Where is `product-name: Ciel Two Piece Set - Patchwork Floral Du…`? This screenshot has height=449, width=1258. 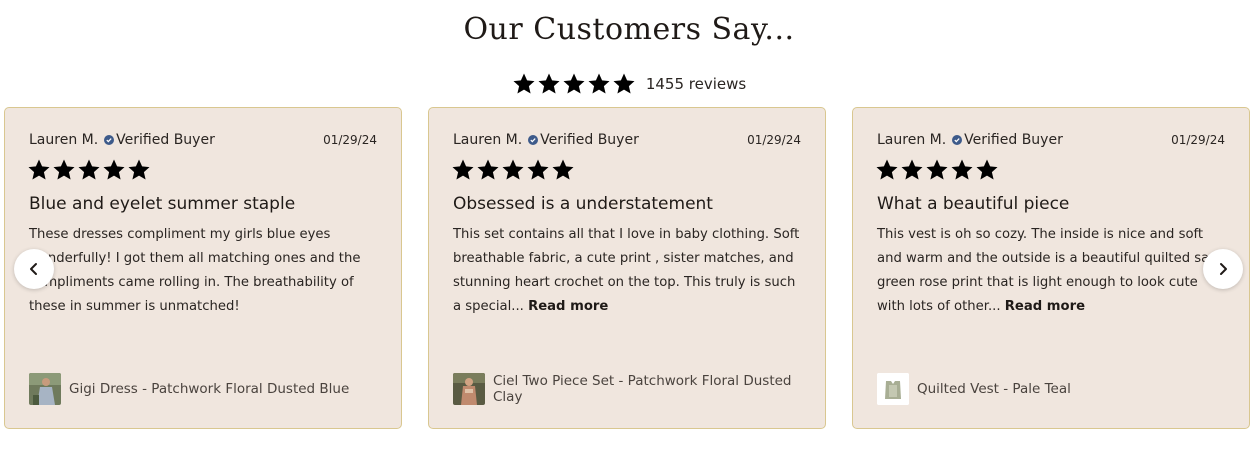
product-name: Ciel Two Piece Set - Patchwork Floral Du… is located at coordinates (649, 389).